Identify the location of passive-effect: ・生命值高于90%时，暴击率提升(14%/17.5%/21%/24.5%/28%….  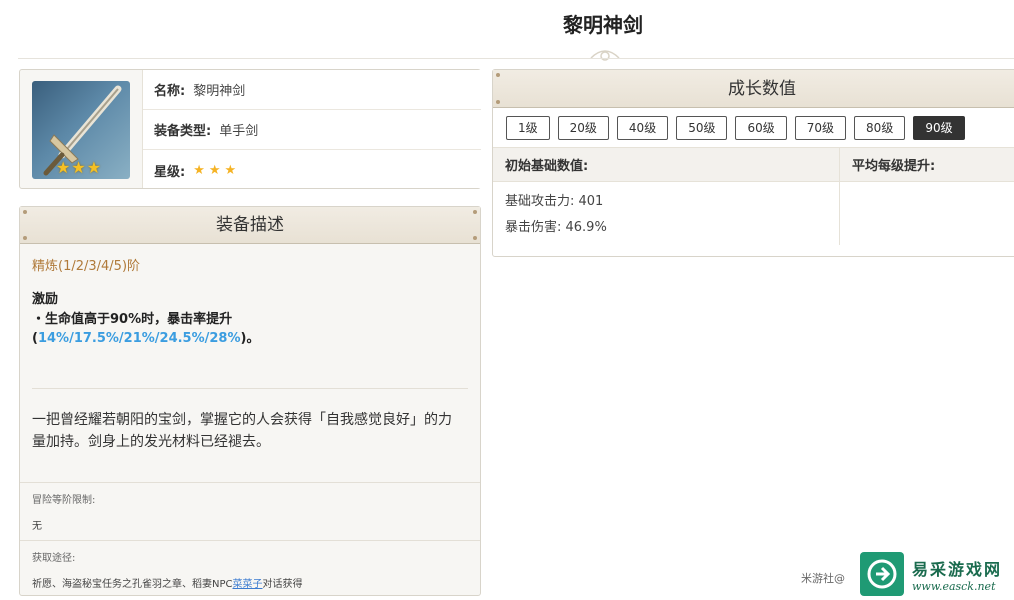
(242, 329).